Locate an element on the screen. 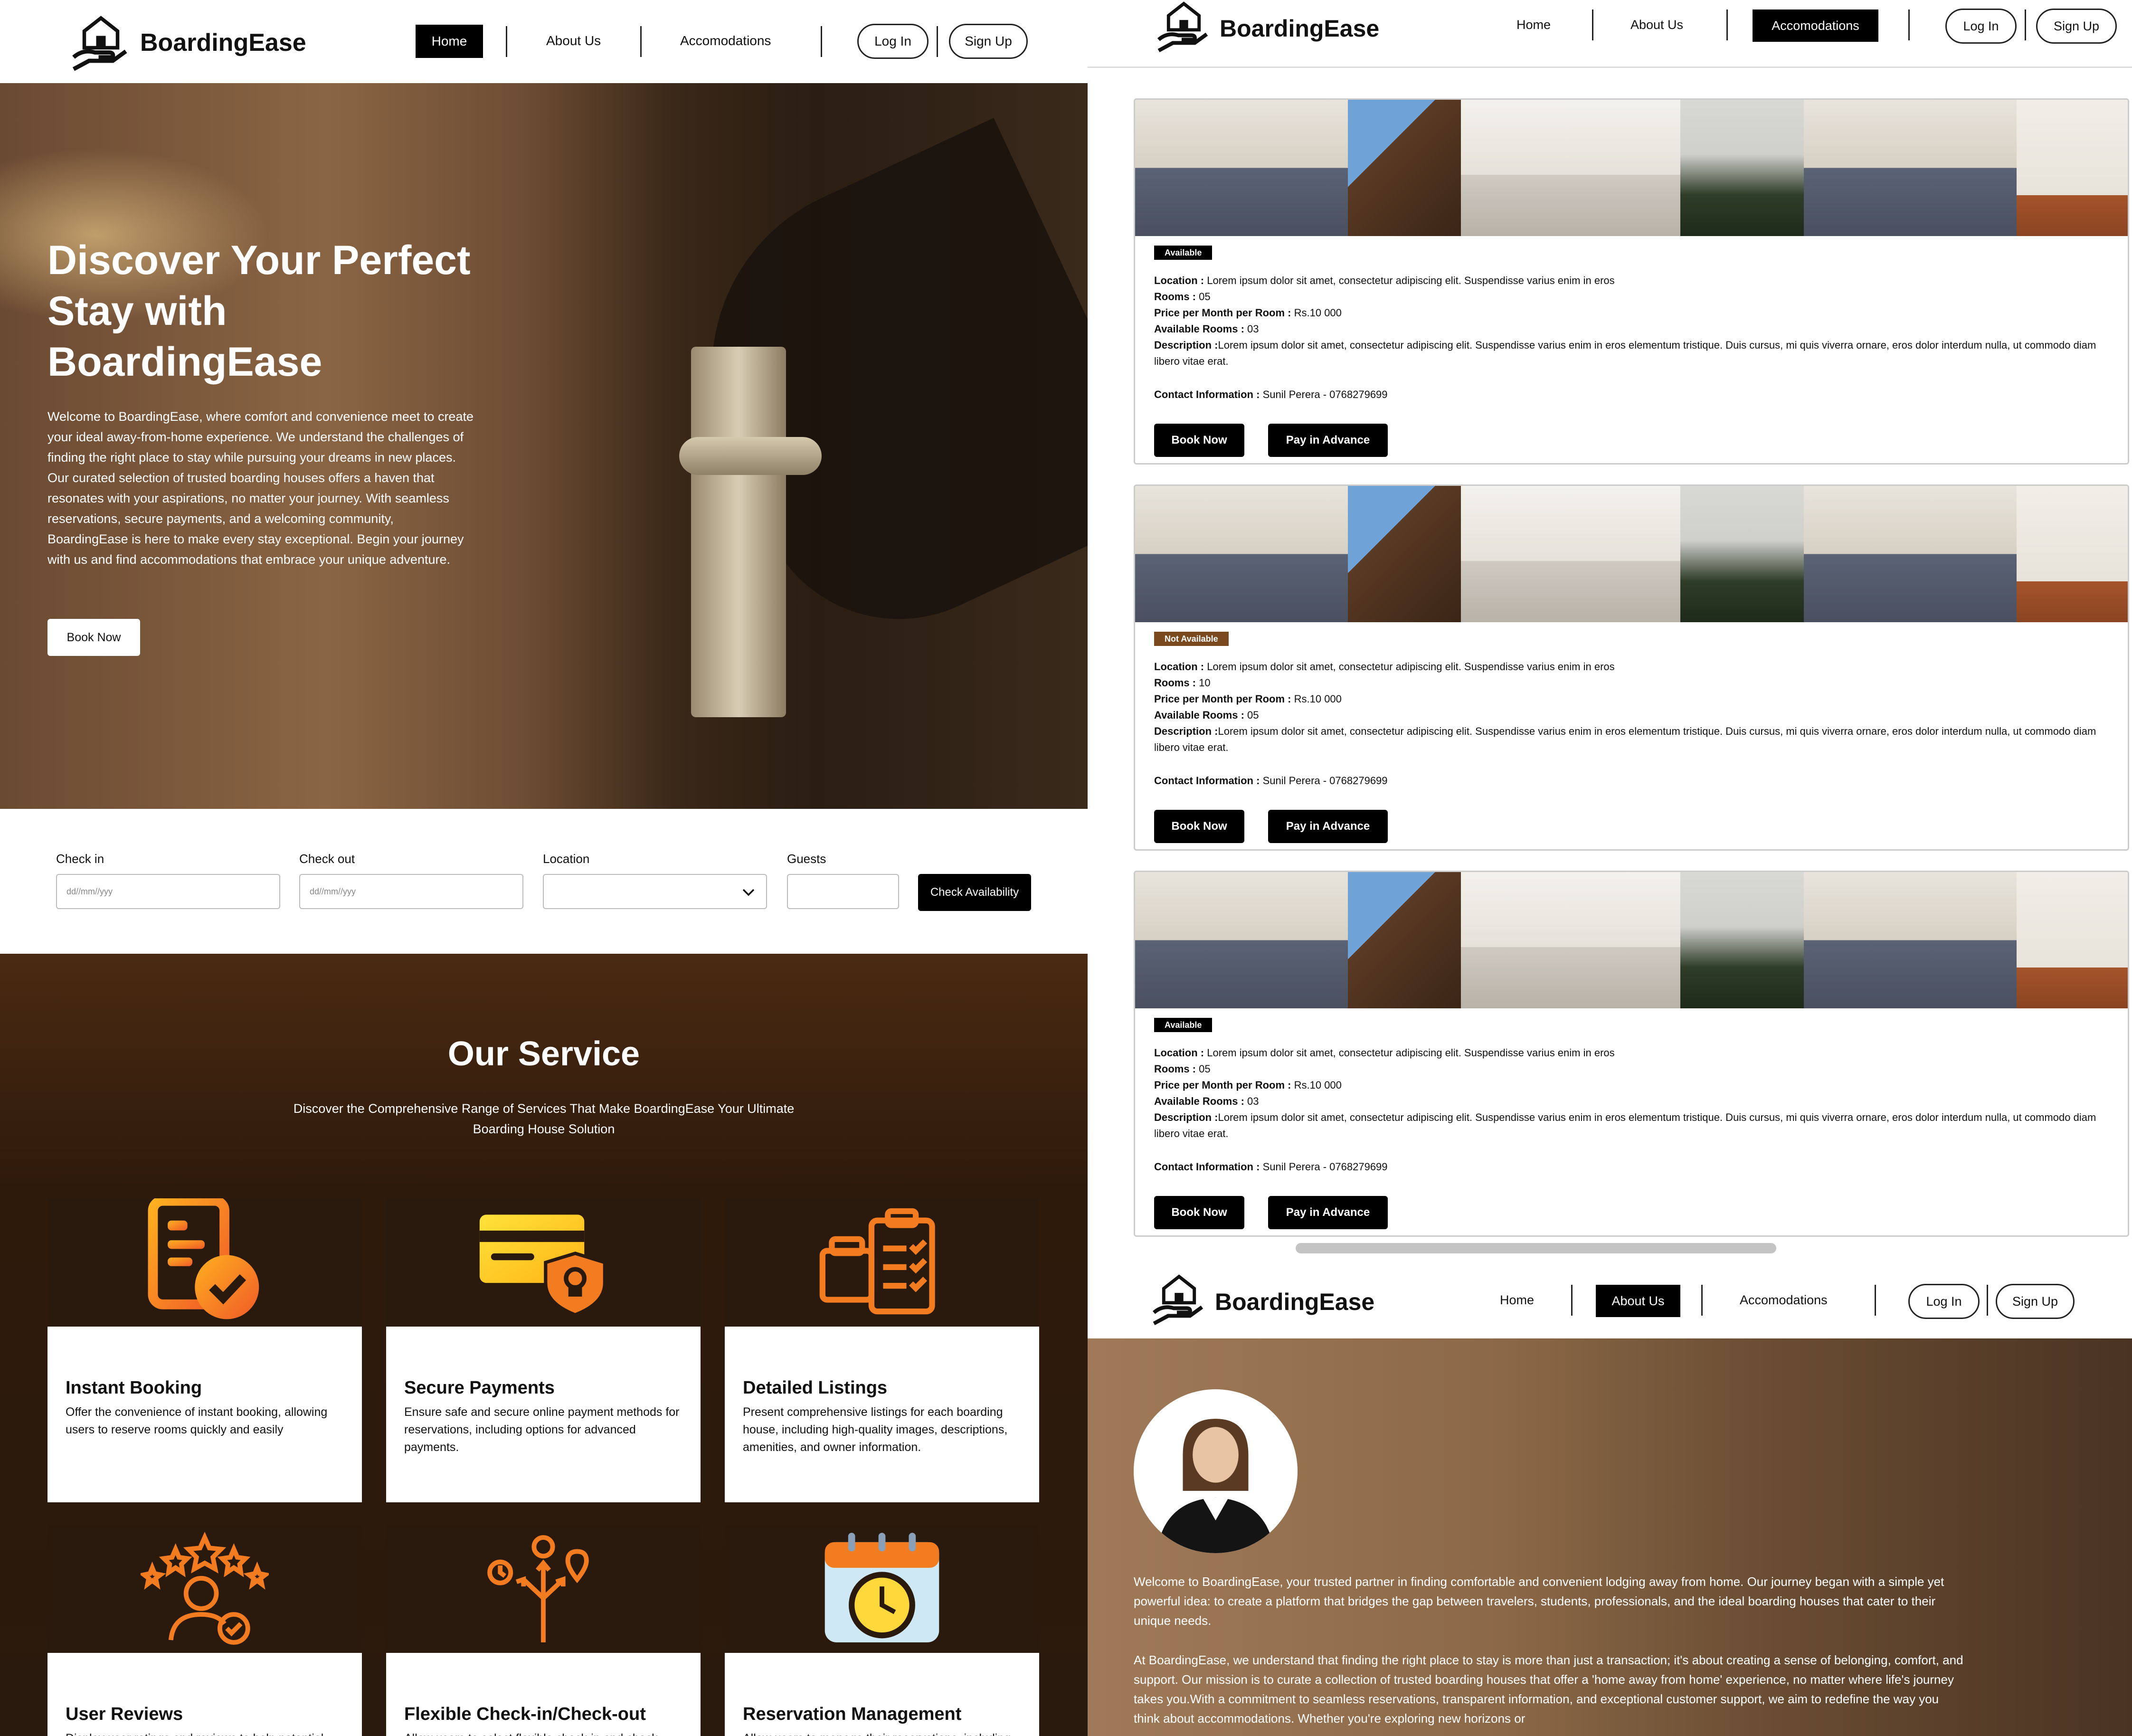 This screenshot has height=1736, width=2132. listing-price: Price per Month per Room : Rs.10 000 is located at coordinates (1636, 699).